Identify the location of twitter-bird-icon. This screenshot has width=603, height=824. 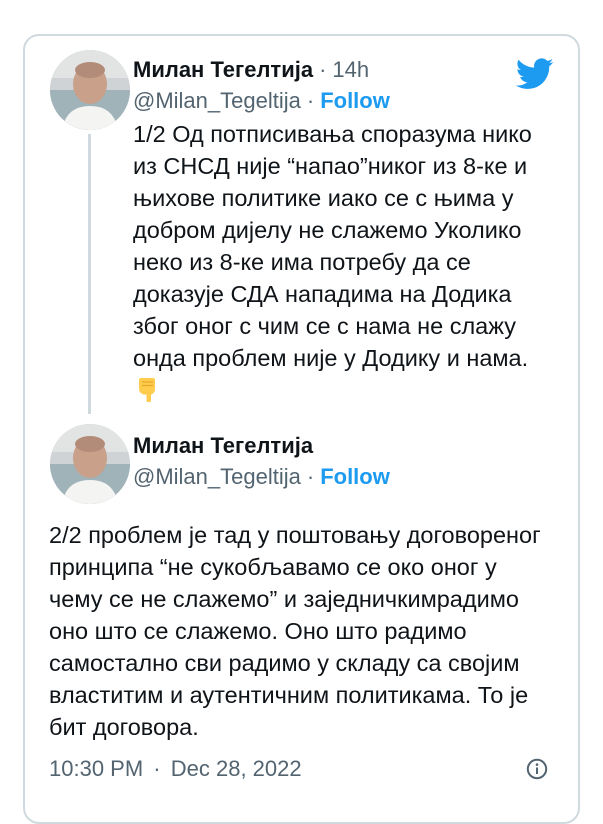
(535, 74).